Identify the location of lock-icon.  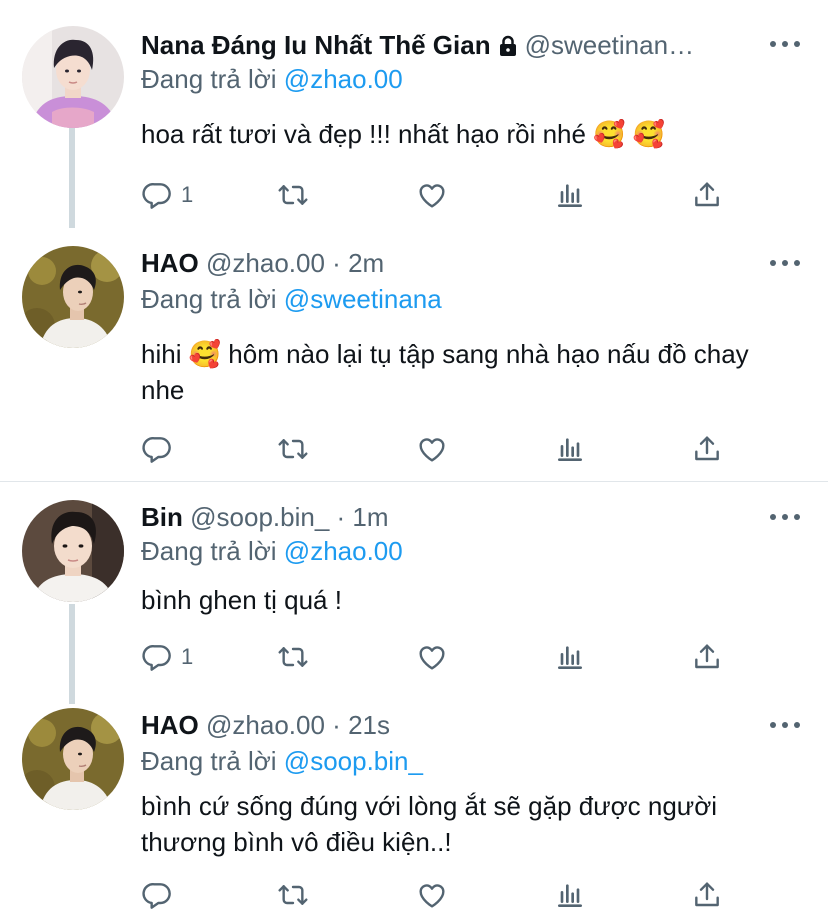
(508, 46).